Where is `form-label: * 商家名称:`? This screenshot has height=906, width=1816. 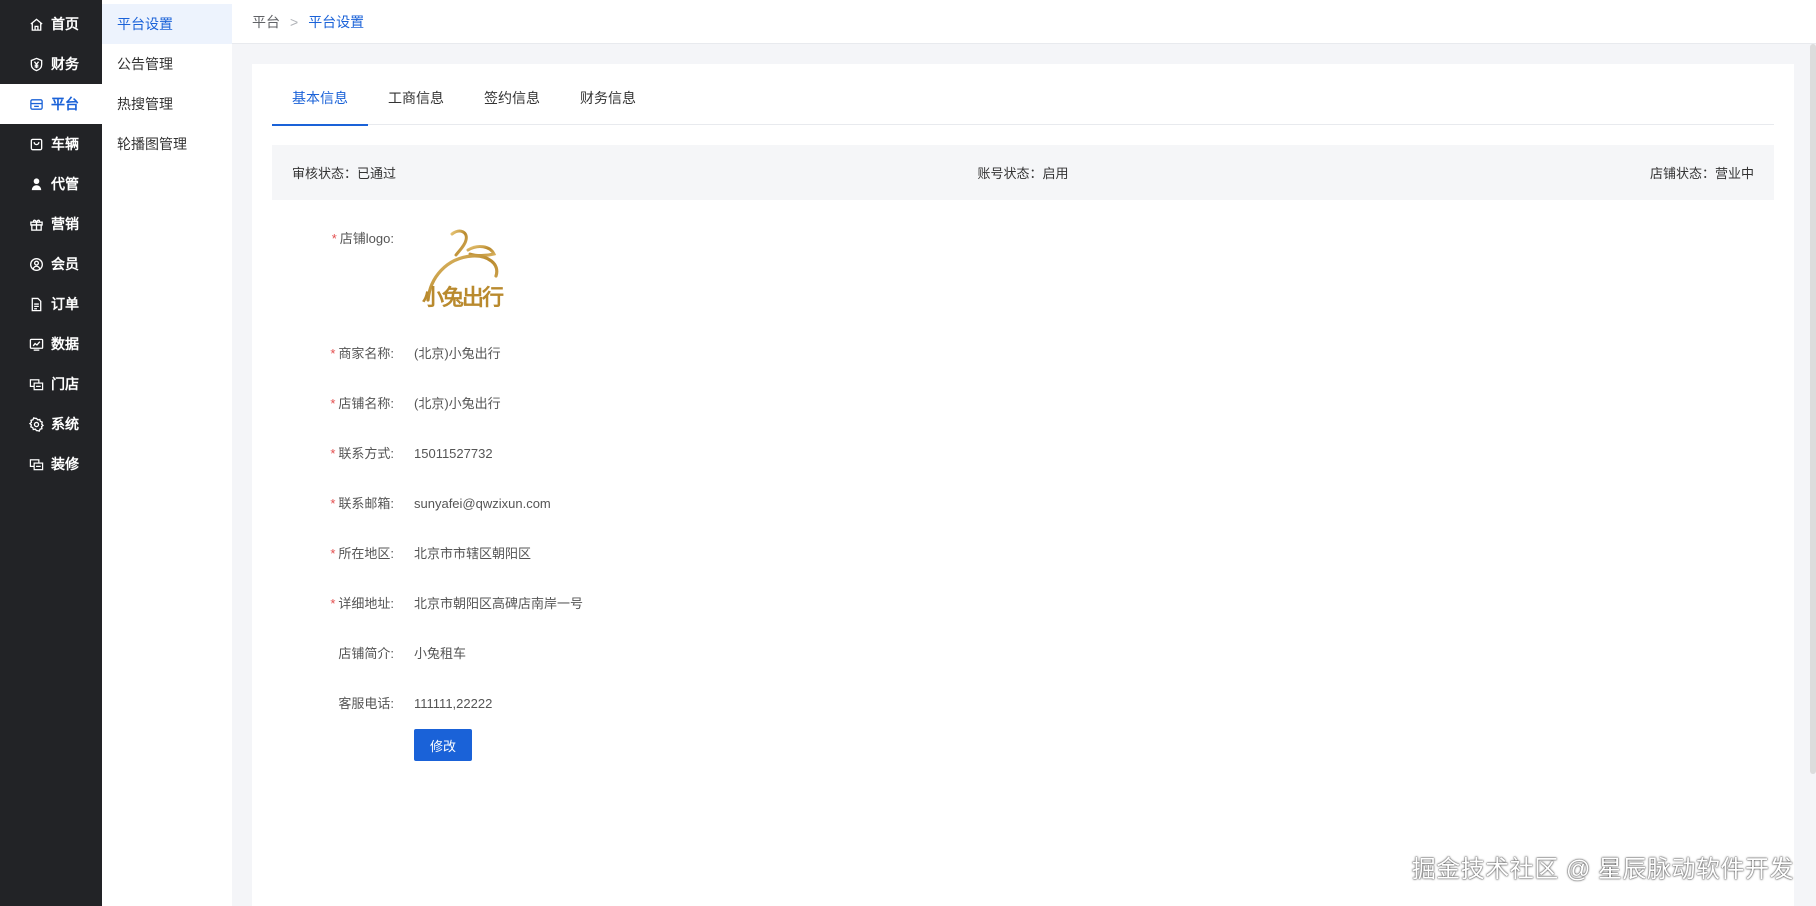 form-label: * 商家名称: is located at coordinates (362, 353).